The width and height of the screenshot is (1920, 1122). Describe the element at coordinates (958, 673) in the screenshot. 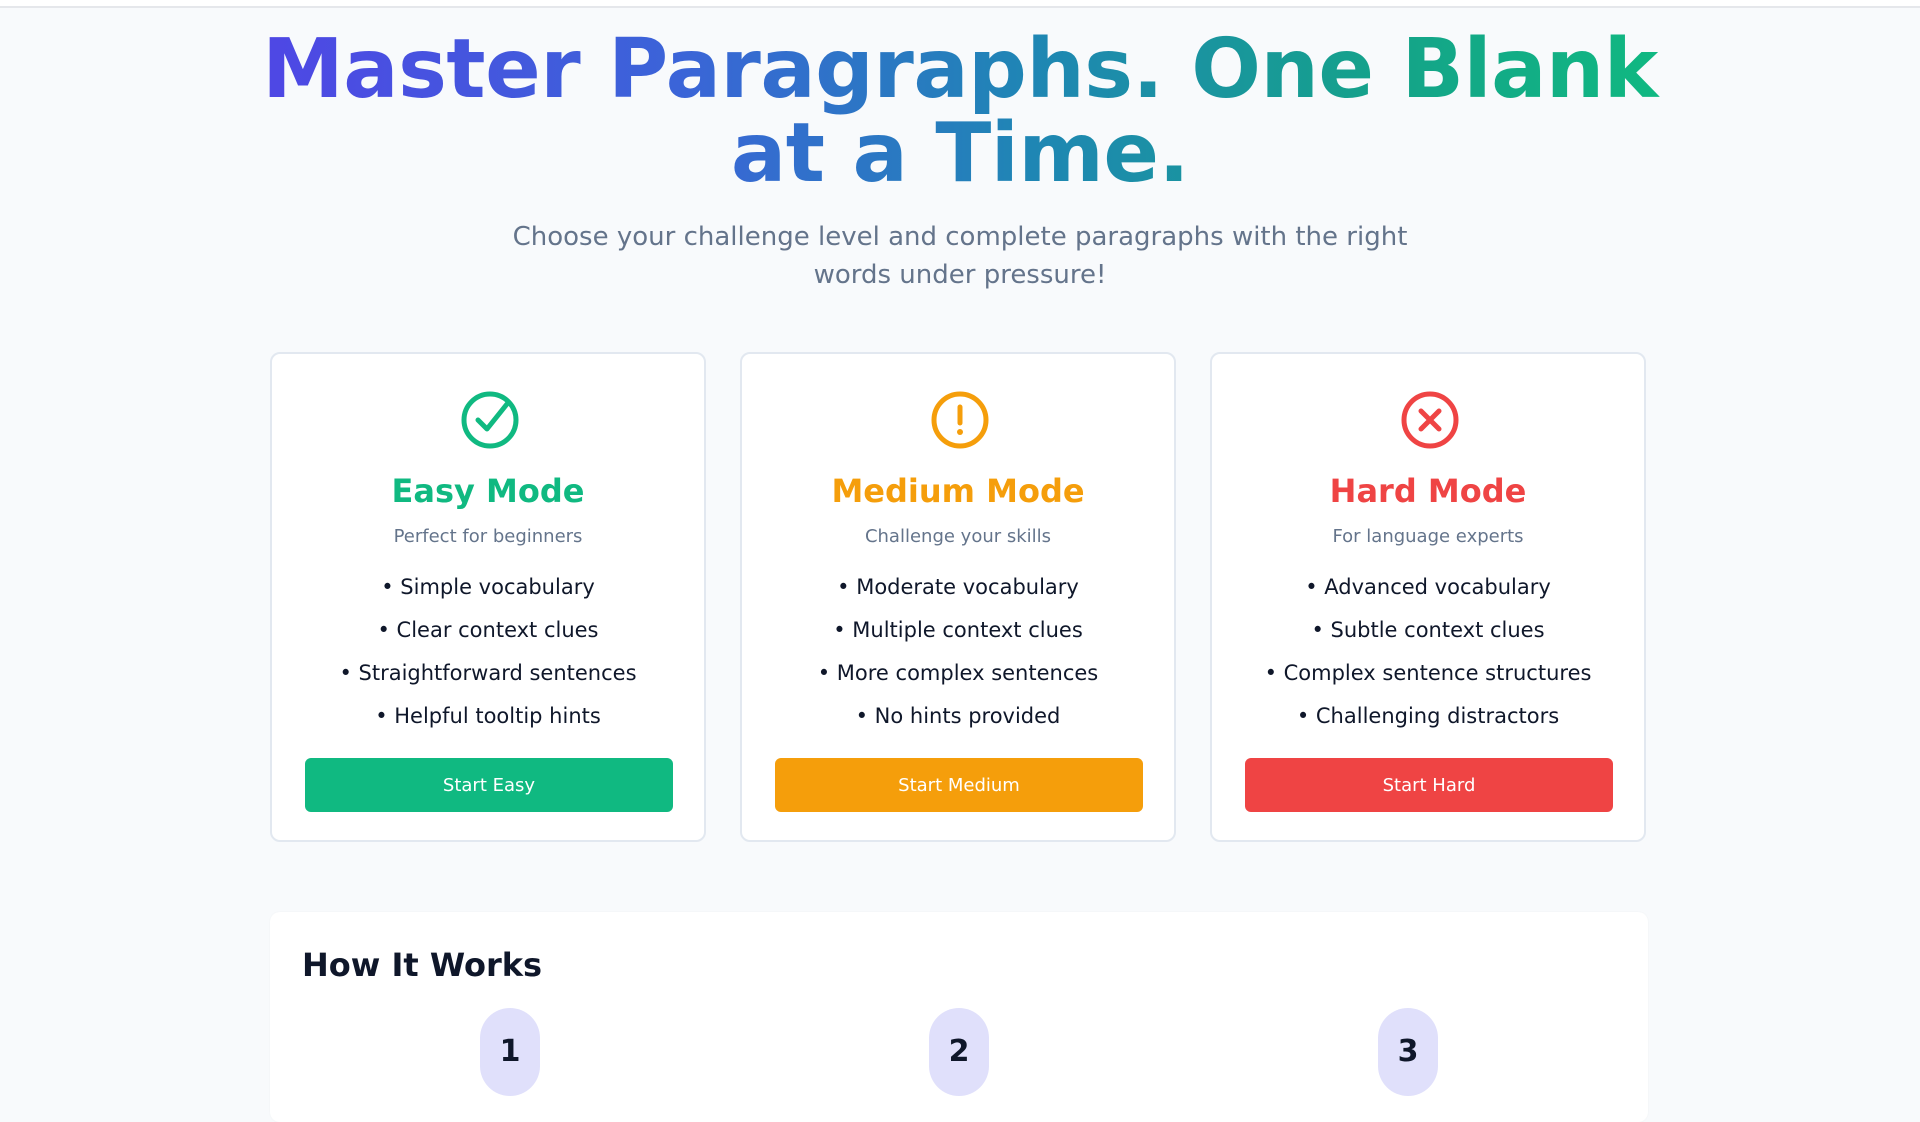

I see `feature-item: More complex sentences` at that location.